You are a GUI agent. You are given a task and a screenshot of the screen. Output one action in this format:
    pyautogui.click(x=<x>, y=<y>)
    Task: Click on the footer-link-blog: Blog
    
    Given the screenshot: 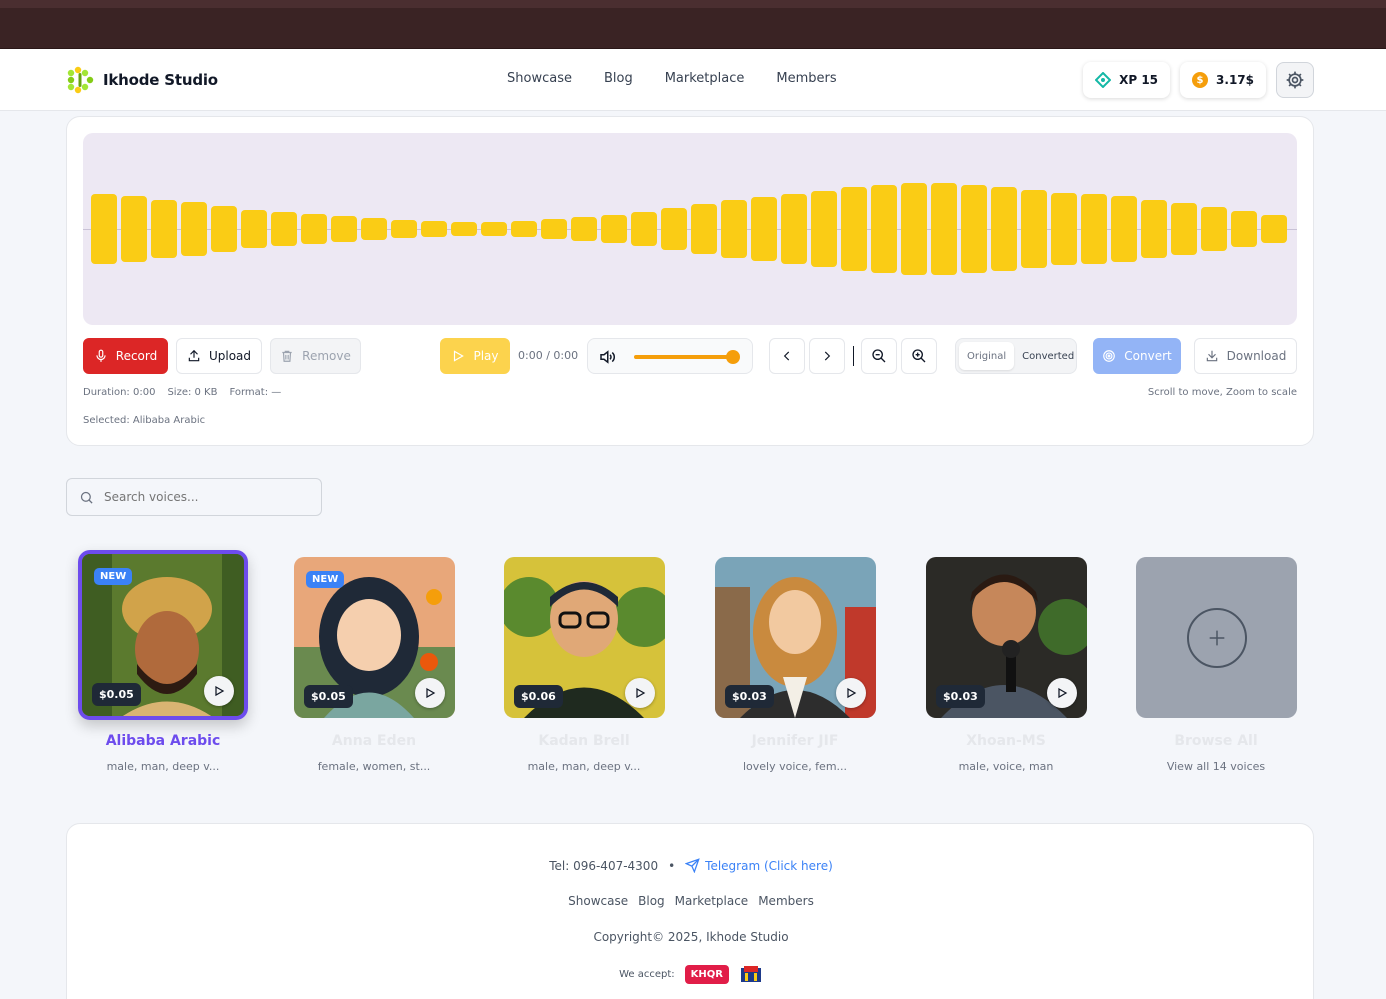 What is the action you would take?
    pyautogui.click(x=651, y=901)
    